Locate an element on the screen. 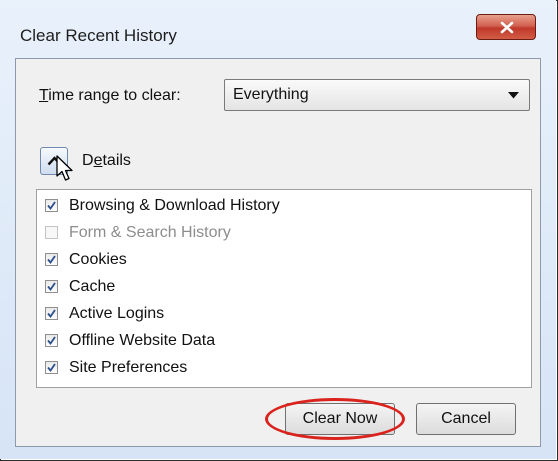 The image size is (558, 461). checkbox-item-active-logins: Active Logins is located at coordinates (282, 314).